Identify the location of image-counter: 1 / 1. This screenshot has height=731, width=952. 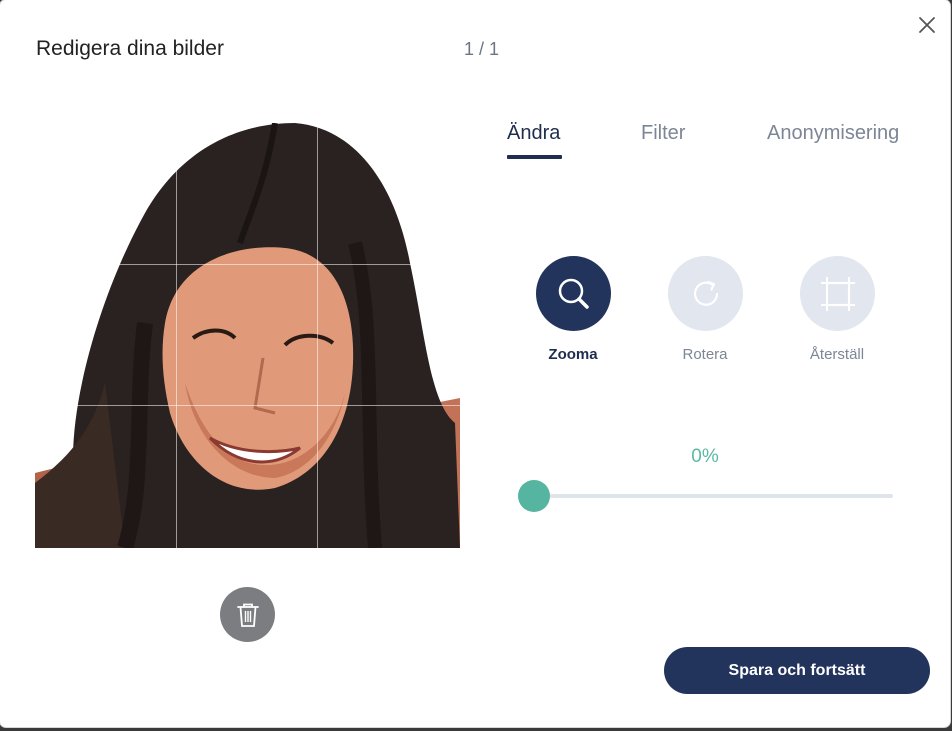
(482, 49).